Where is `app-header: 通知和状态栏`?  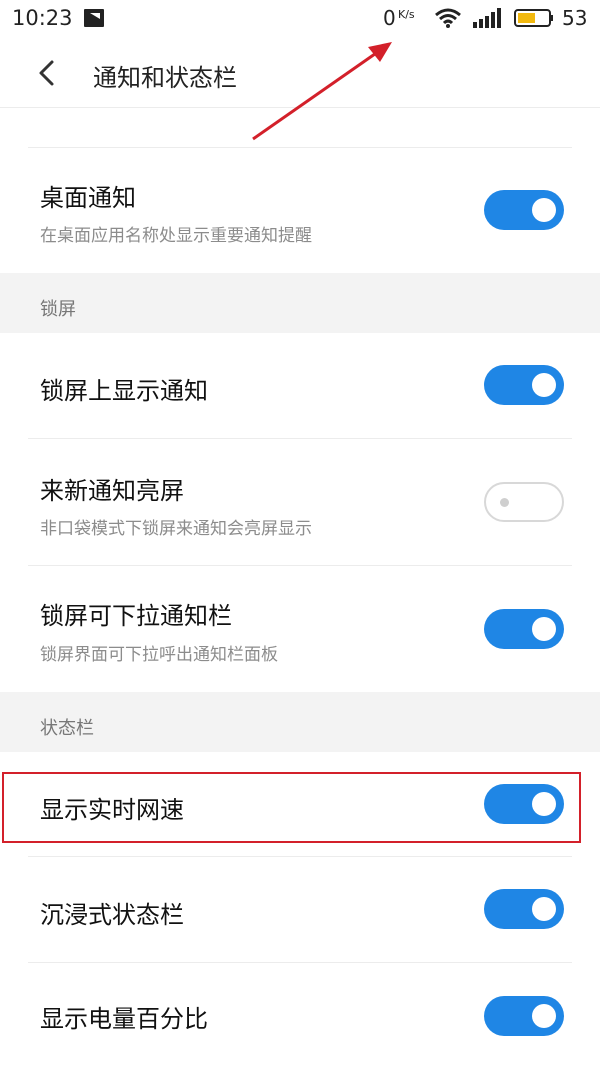 app-header: 通知和状态栏 is located at coordinates (300, 73).